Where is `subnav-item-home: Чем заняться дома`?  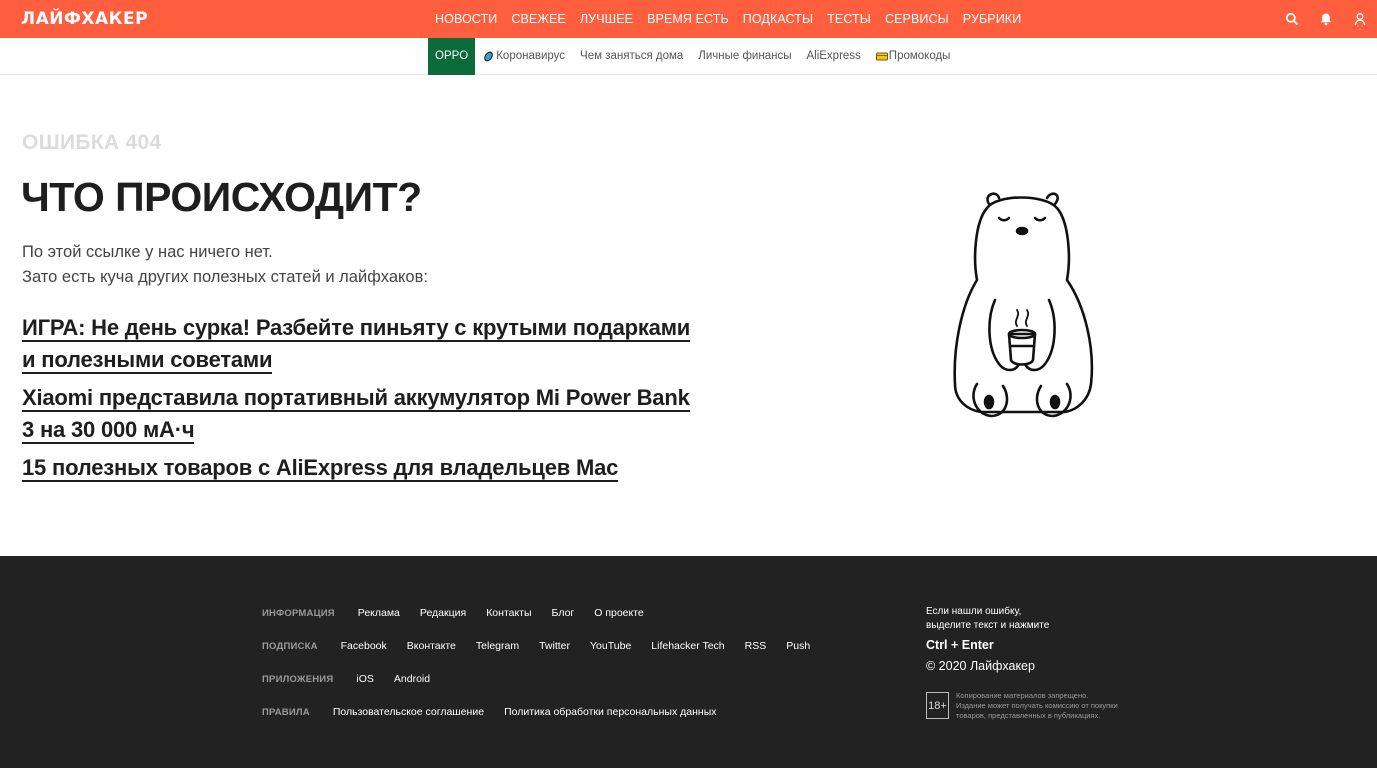 subnav-item-home: Чем заняться дома is located at coordinates (631, 56).